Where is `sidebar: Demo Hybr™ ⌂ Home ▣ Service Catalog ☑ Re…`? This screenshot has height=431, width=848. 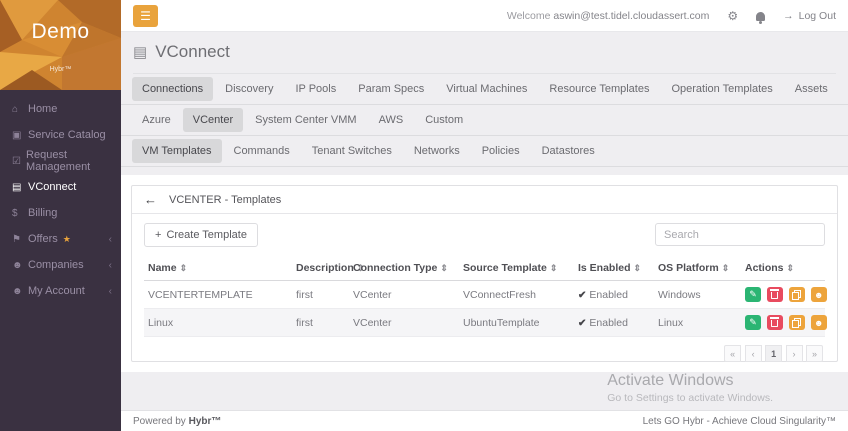
sidebar: Demo Hybr™ ⌂ Home ▣ Service Catalog ☑ Re… is located at coordinates (60, 215).